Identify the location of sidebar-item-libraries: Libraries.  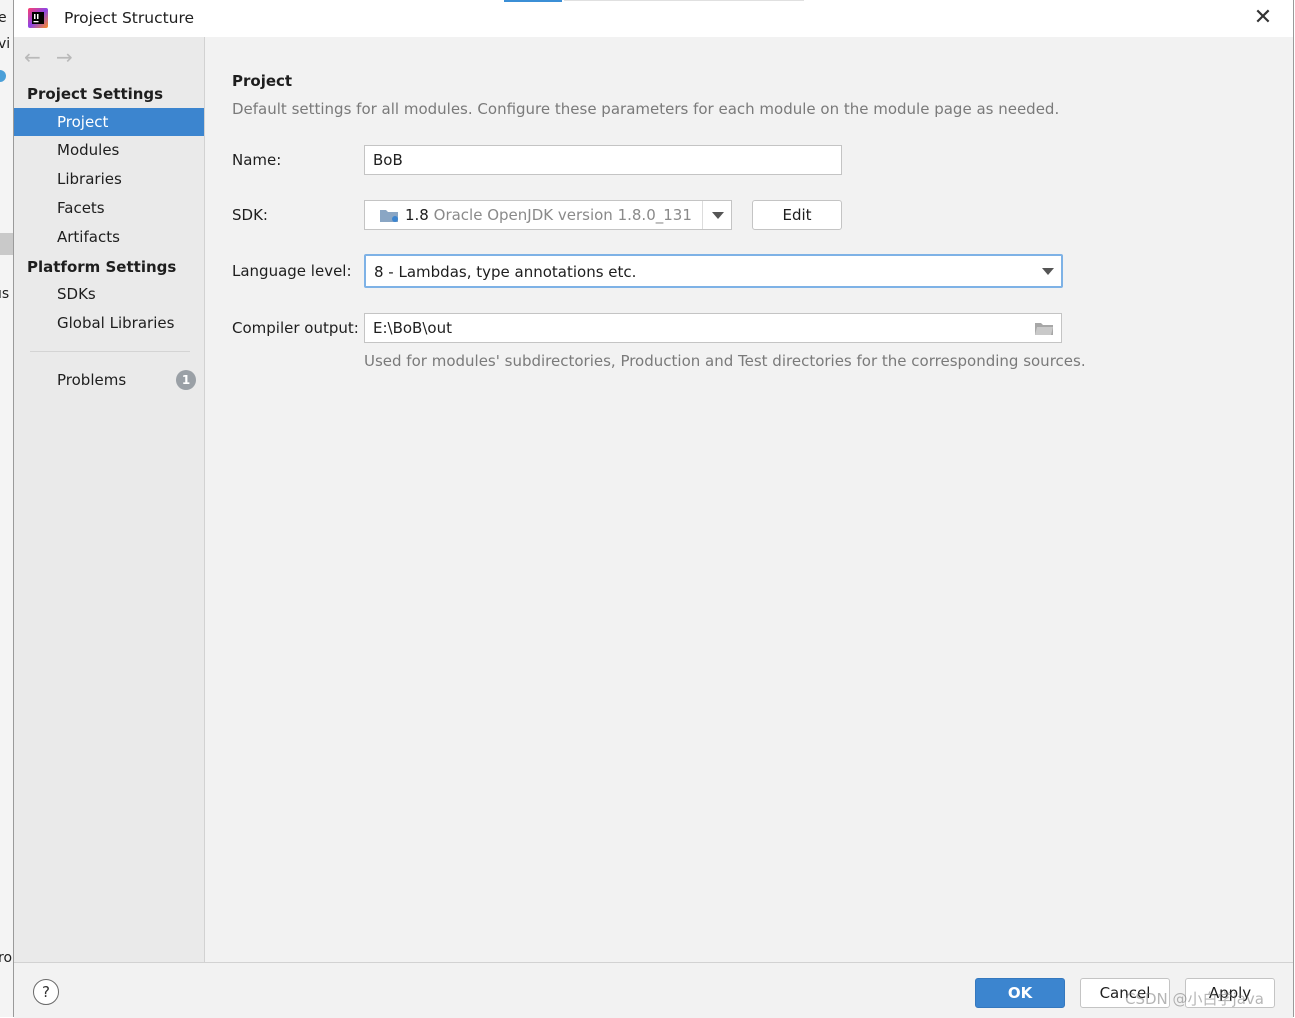
(109, 179).